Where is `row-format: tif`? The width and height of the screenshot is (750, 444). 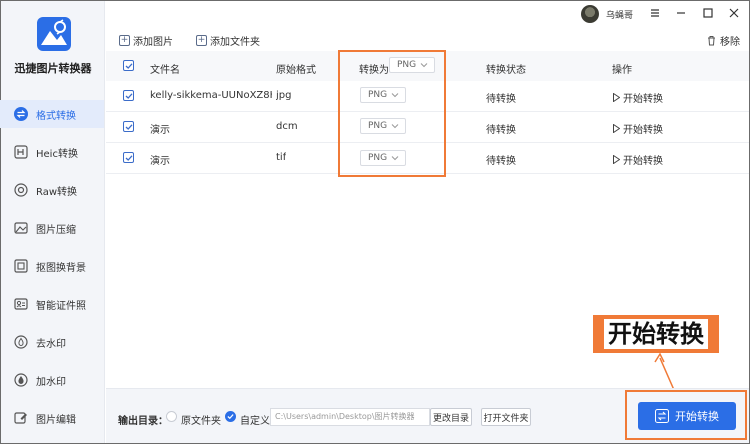 row-format: tif is located at coordinates (281, 157).